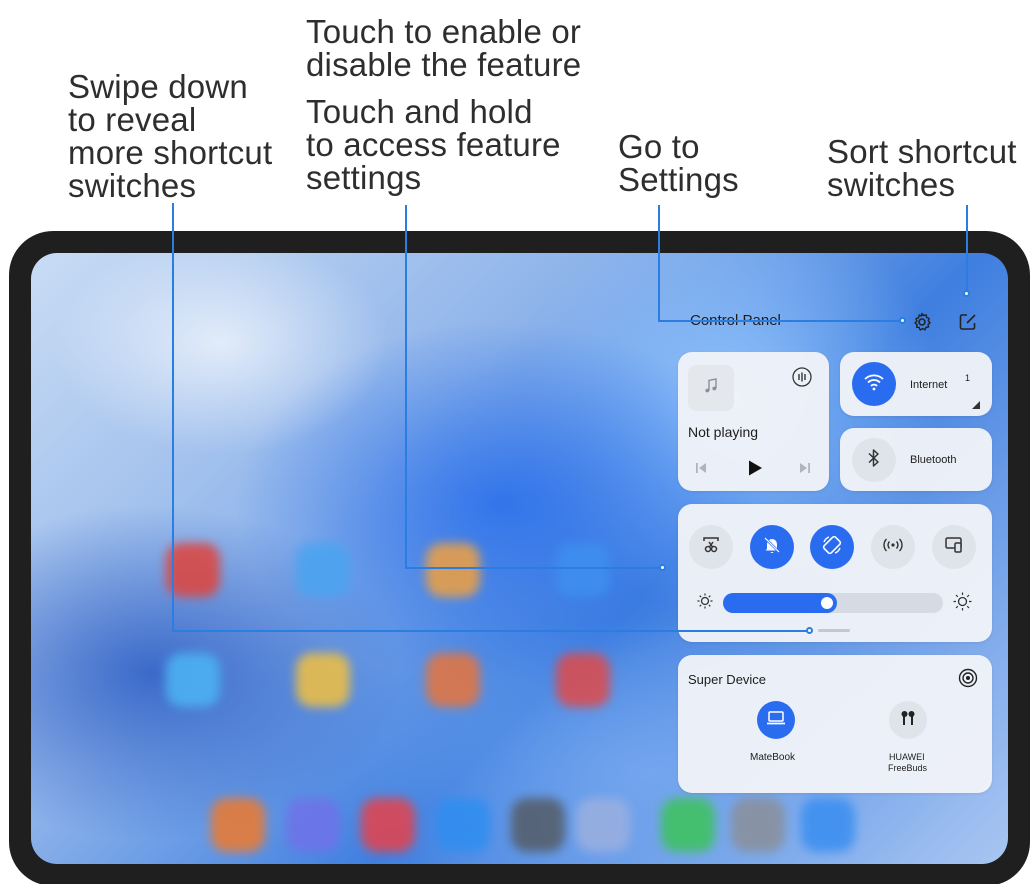  I want to click on callout-line: to reveal, so click(132, 119).